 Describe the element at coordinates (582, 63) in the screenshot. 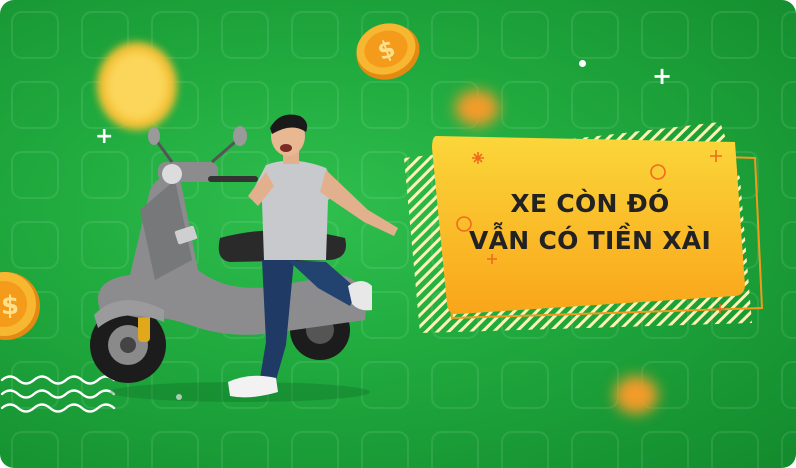

I see `sparkle-dot` at that location.